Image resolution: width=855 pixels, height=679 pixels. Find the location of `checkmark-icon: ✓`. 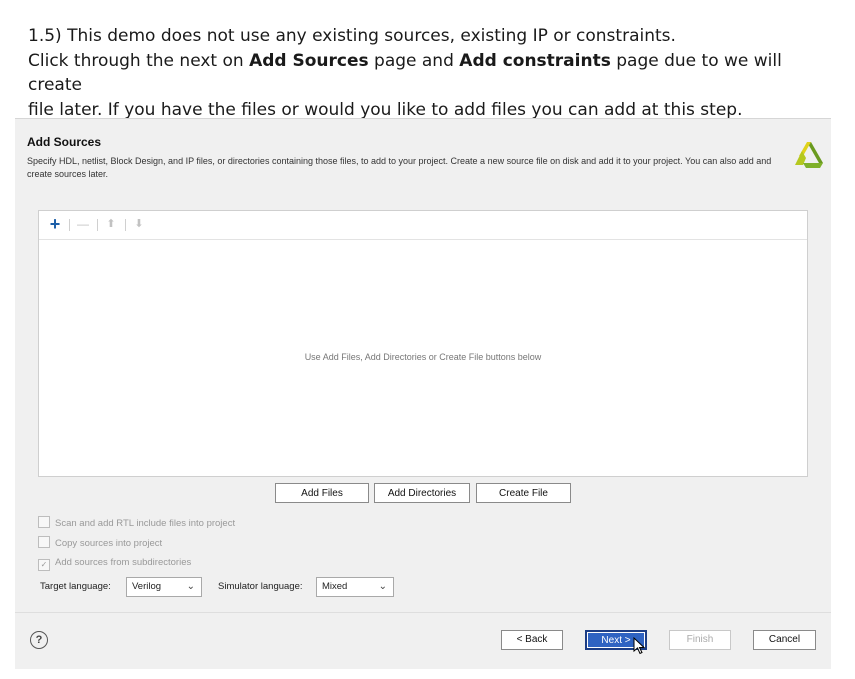

checkmark-icon: ✓ is located at coordinates (44, 565).